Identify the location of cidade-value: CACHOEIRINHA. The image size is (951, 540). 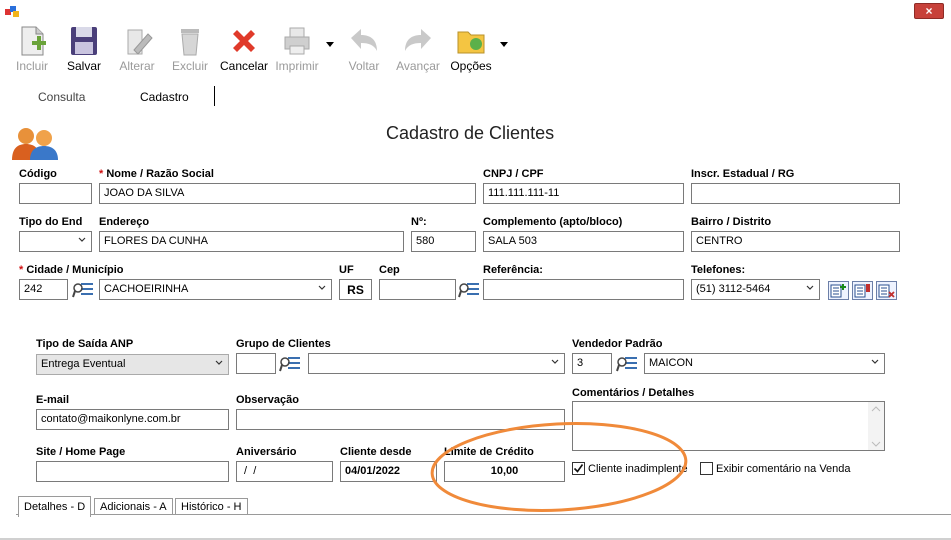
(146, 289).